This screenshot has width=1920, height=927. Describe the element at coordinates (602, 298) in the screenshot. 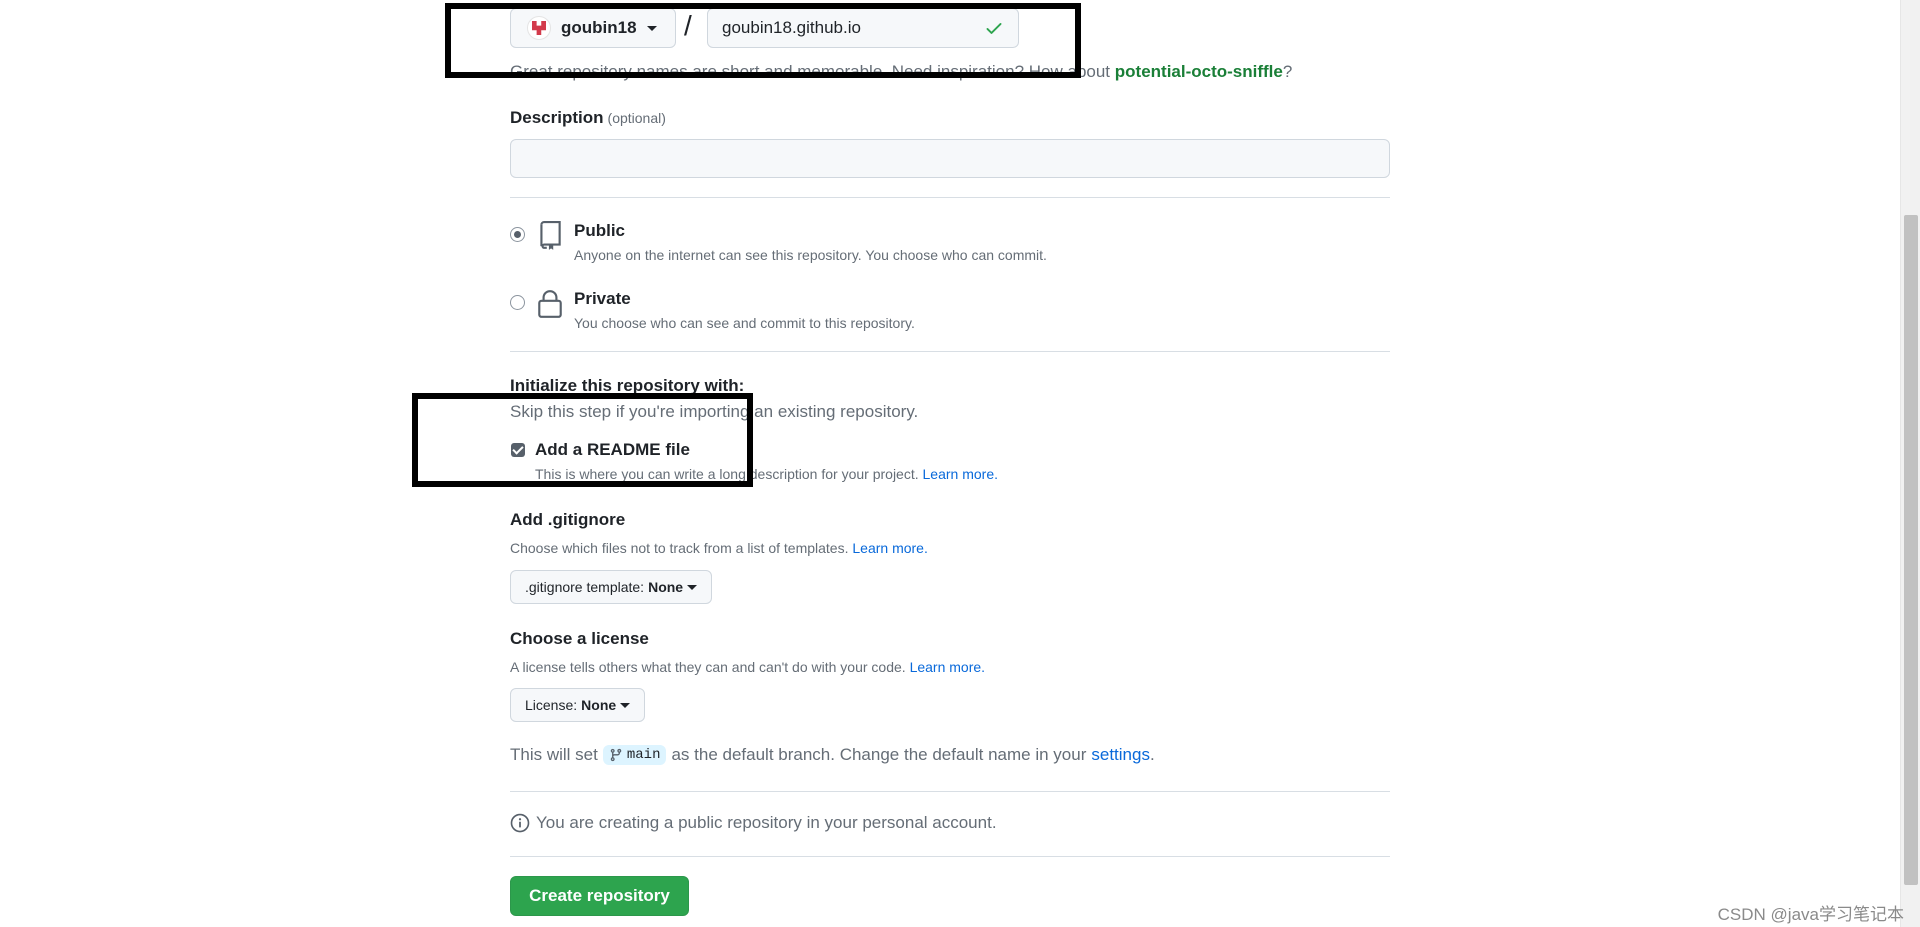

I see `private-label: Private` at that location.